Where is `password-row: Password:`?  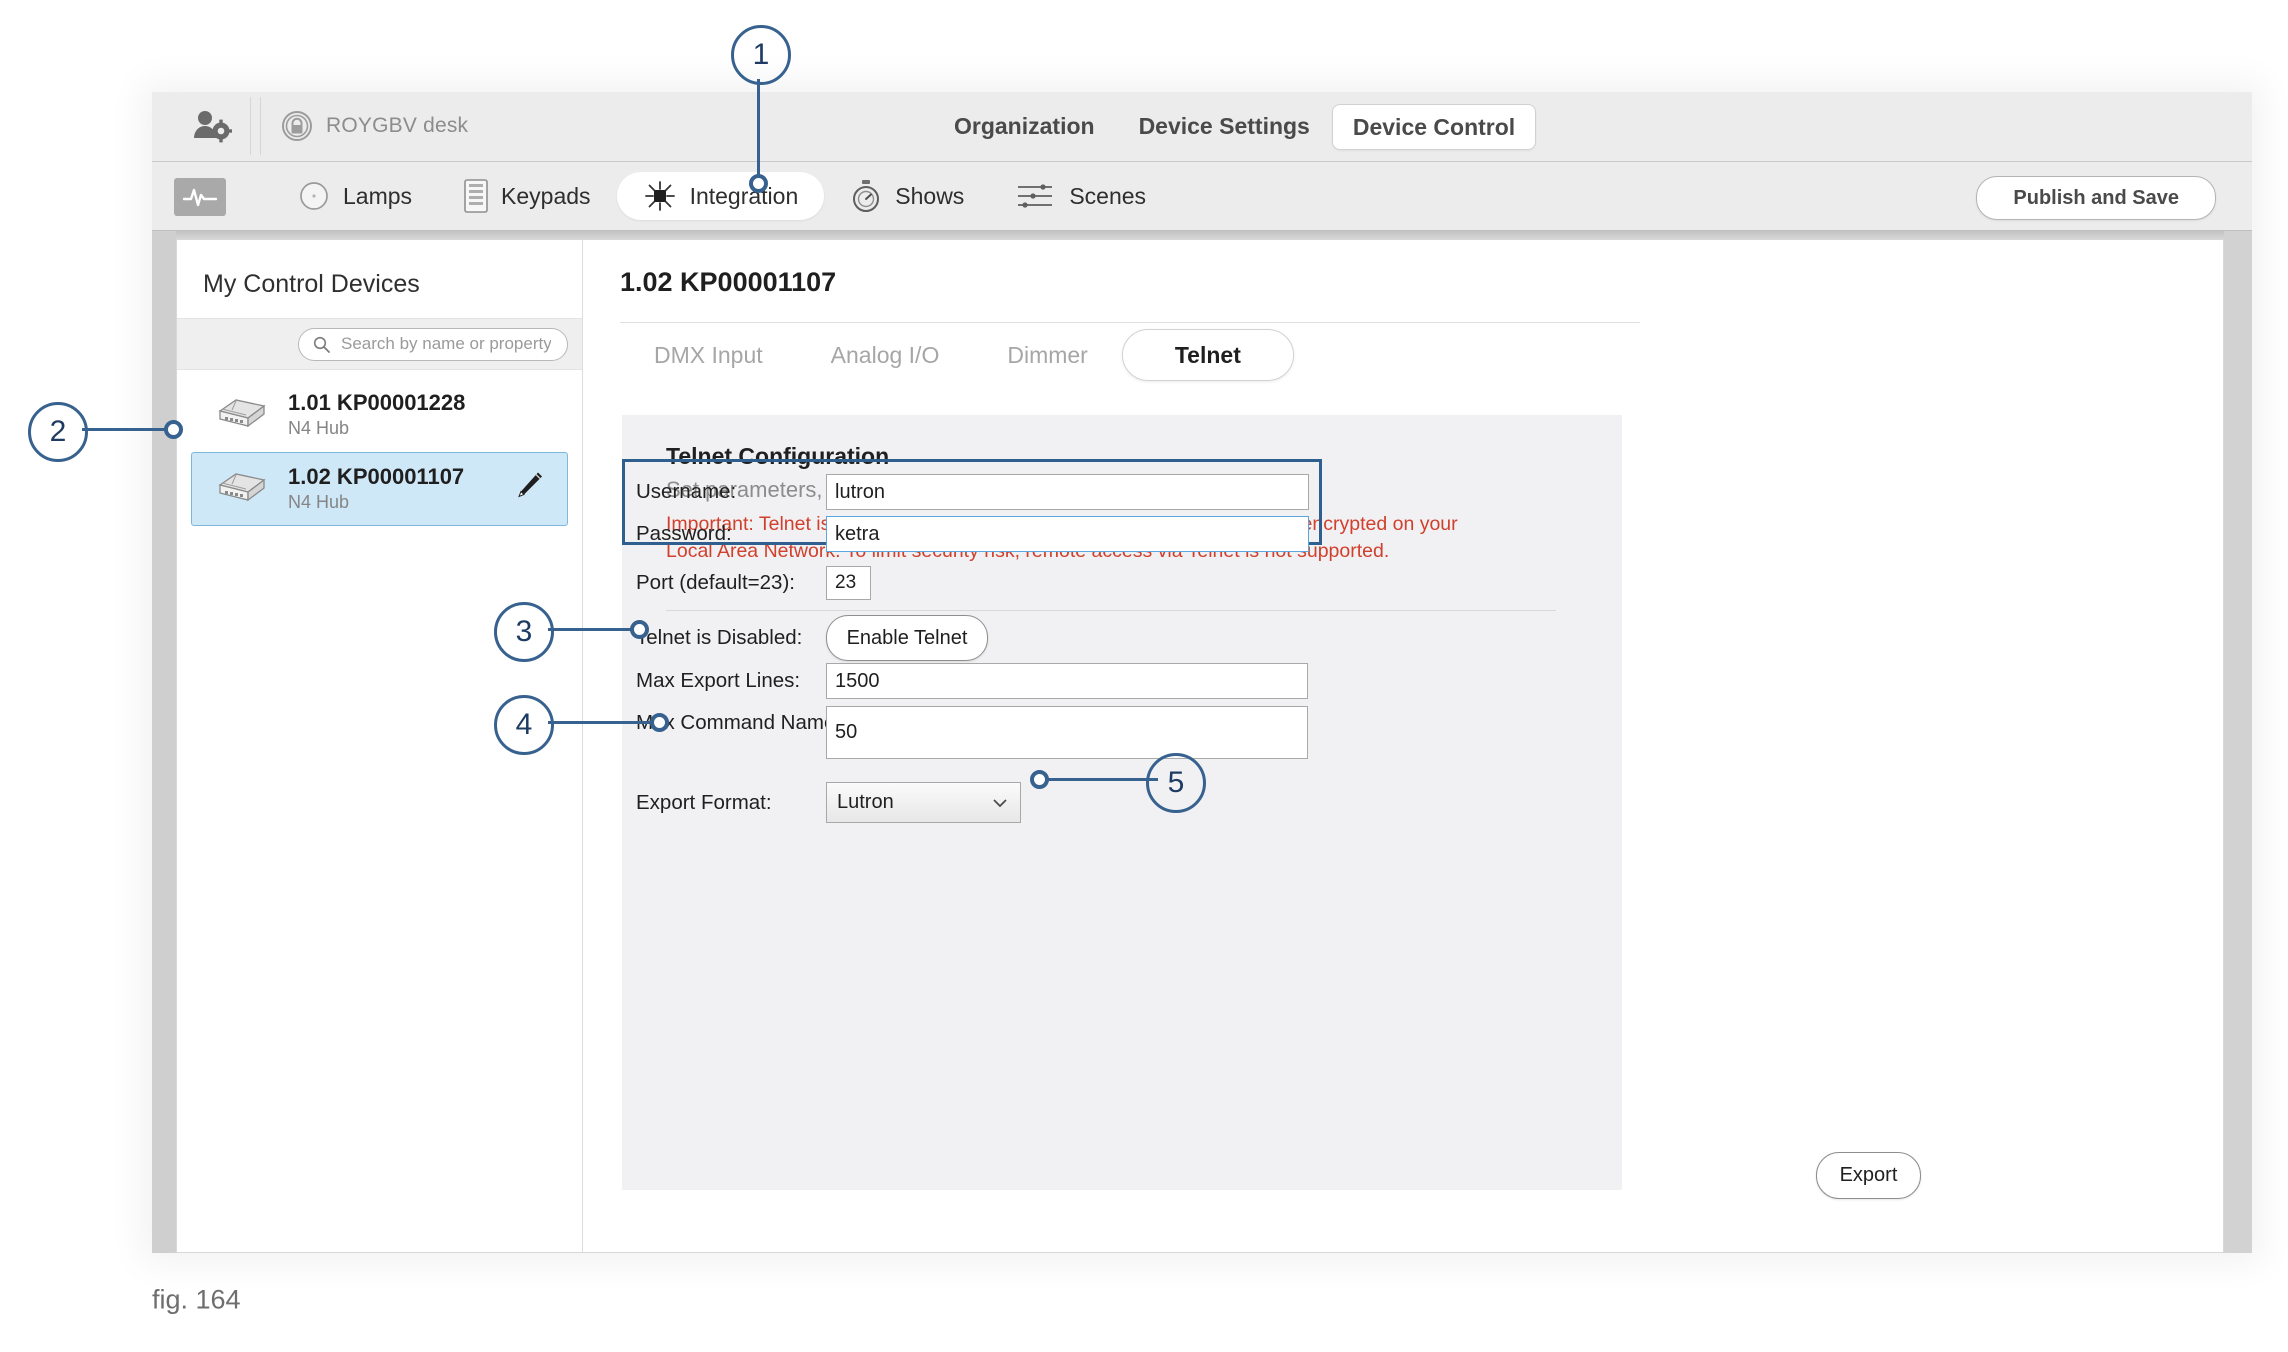
password-row: Password: is located at coordinates (972, 534).